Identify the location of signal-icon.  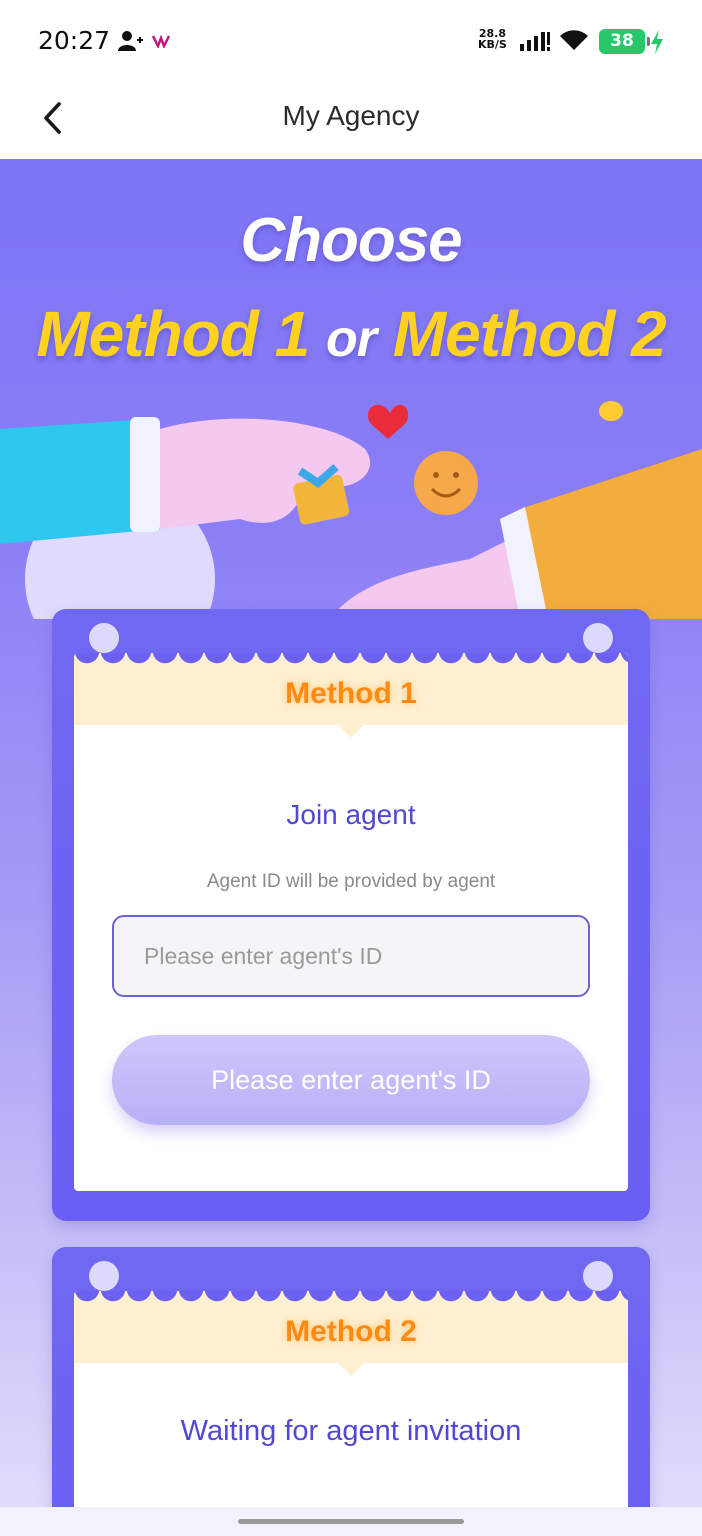
(535, 43).